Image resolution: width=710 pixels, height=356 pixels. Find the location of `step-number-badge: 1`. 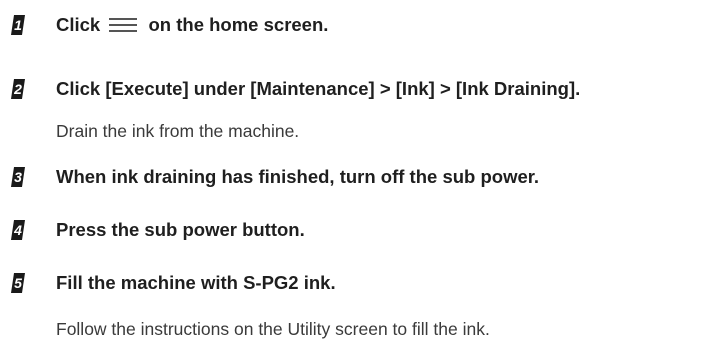

step-number-badge: 1 is located at coordinates (18, 25).